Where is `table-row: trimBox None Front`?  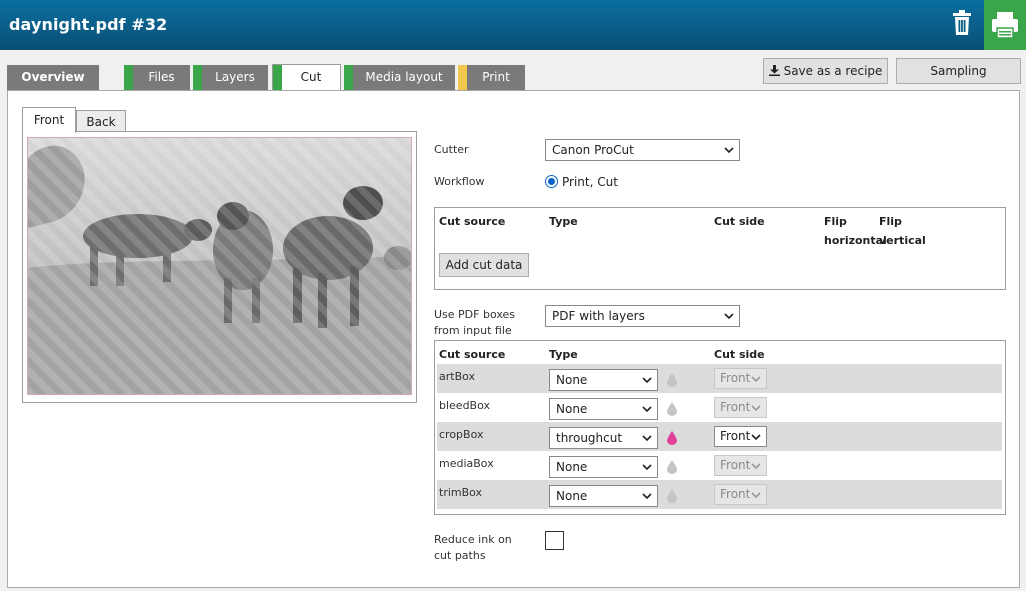
table-row: trimBox None Front is located at coordinates (719, 494).